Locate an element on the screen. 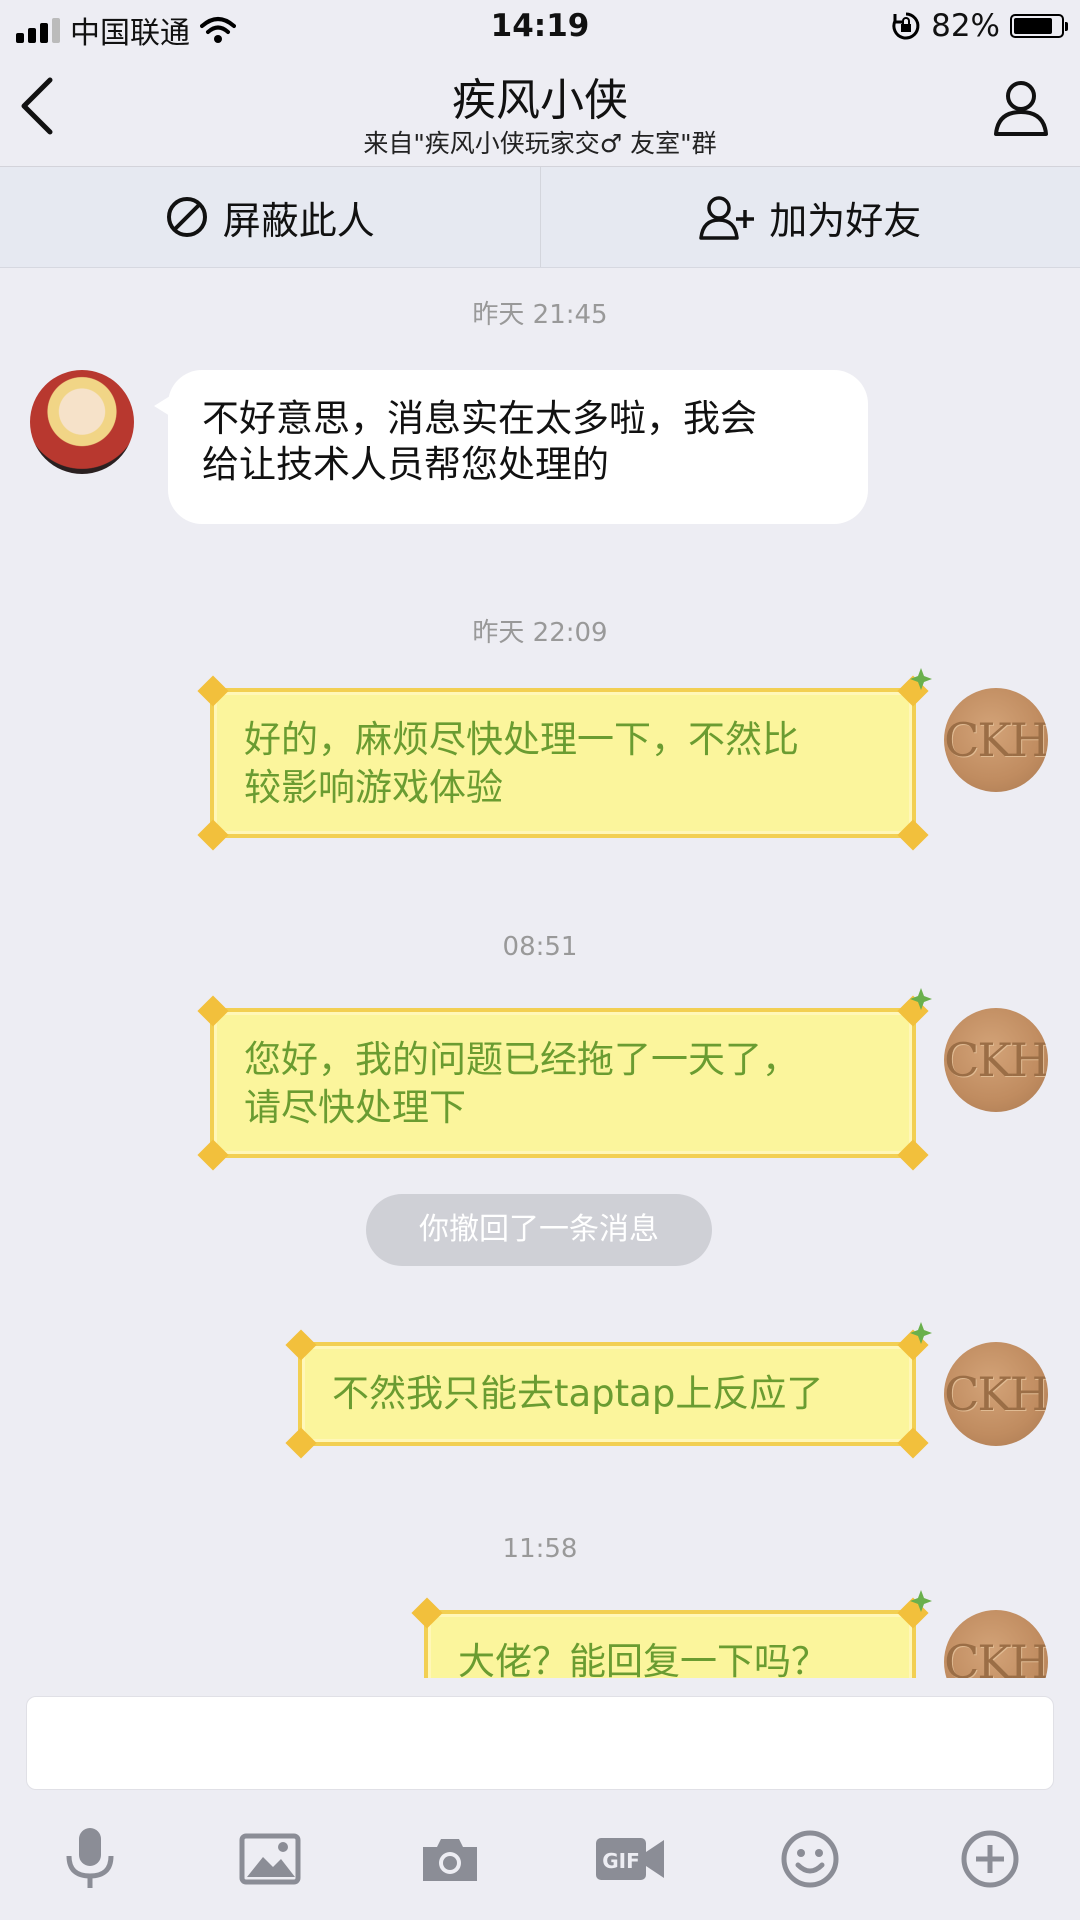 The height and width of the screenshot is (1920, 1080). profile-icon is located at coordinates (1021, 108).